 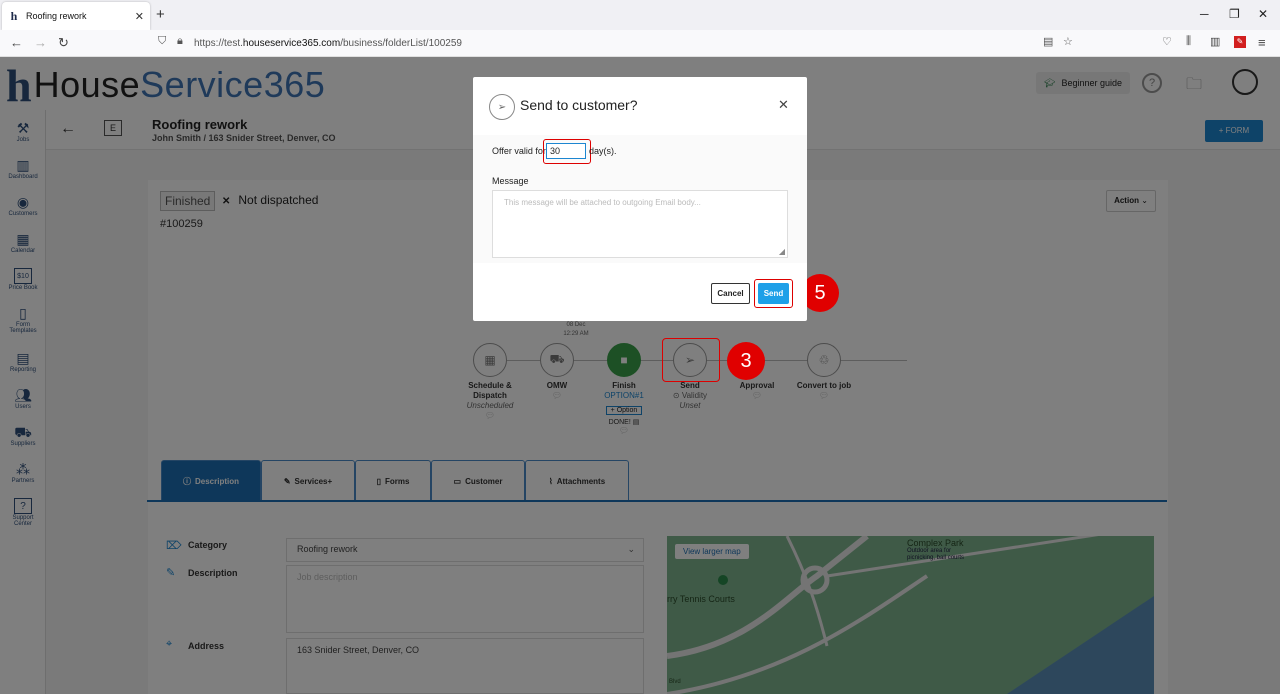 I want to click on browser-tab: h Roofing rework ✕, so click(x=76, y=16).